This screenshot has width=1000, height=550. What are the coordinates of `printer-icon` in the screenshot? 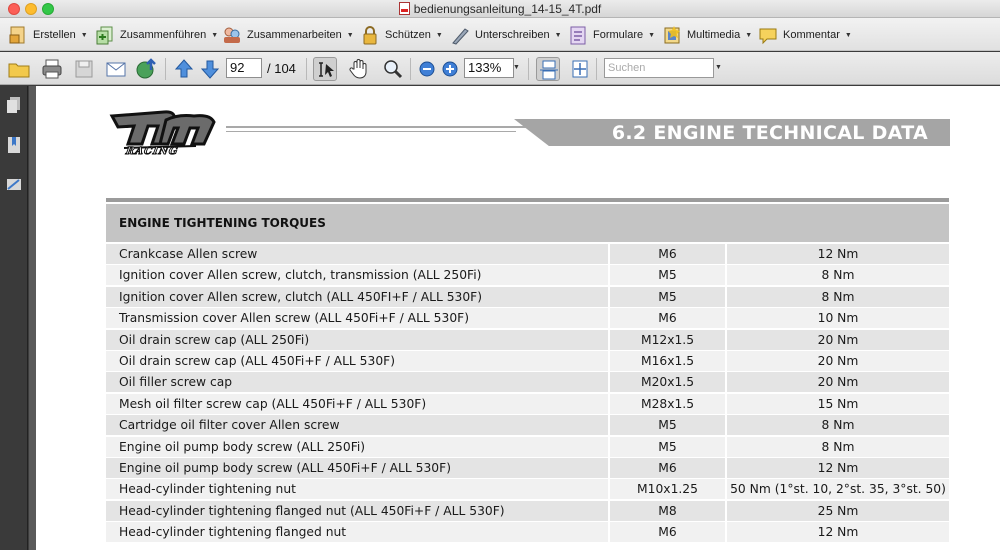 It's located at (52, 69).